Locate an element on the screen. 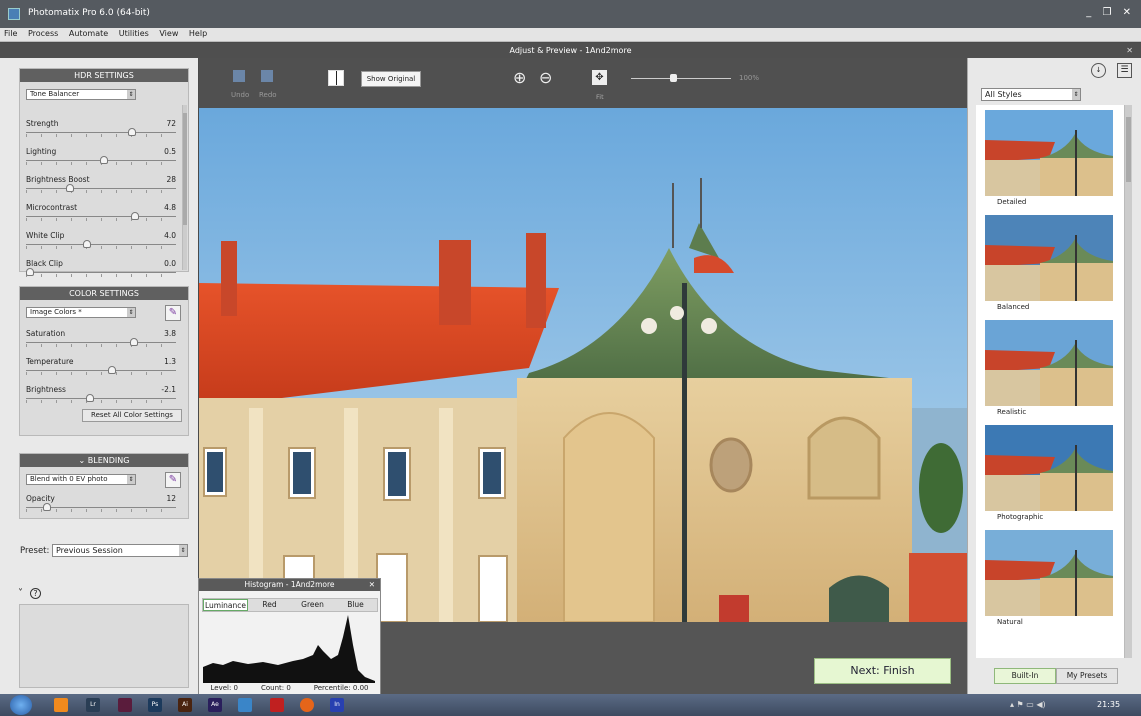  info-box is located at coordinates (104, 646).